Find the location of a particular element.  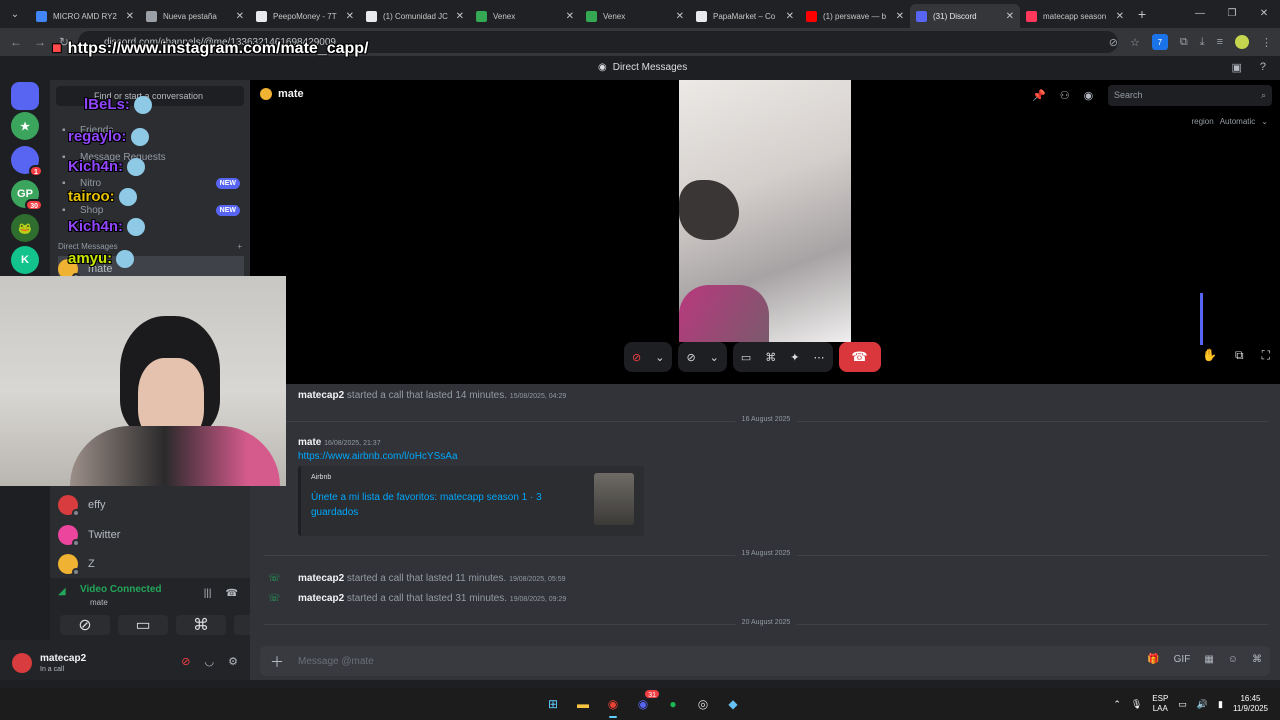

remote-video-tile is located at coordinates (765, 211).